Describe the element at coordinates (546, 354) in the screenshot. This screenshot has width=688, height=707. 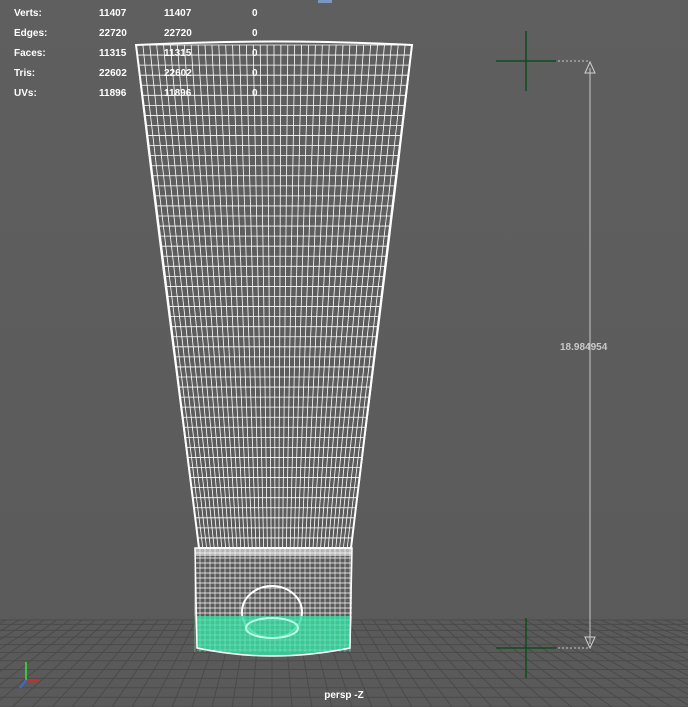
I see `distance-measure-tool` at that location.